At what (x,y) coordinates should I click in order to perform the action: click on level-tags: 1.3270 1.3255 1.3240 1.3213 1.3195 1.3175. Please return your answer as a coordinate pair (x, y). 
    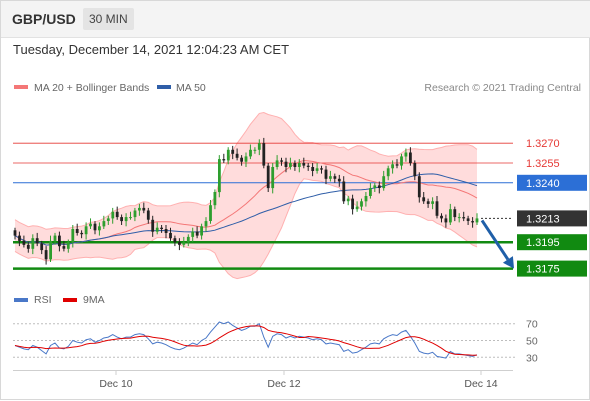
    Looking at the image, I should click on (552, 207).